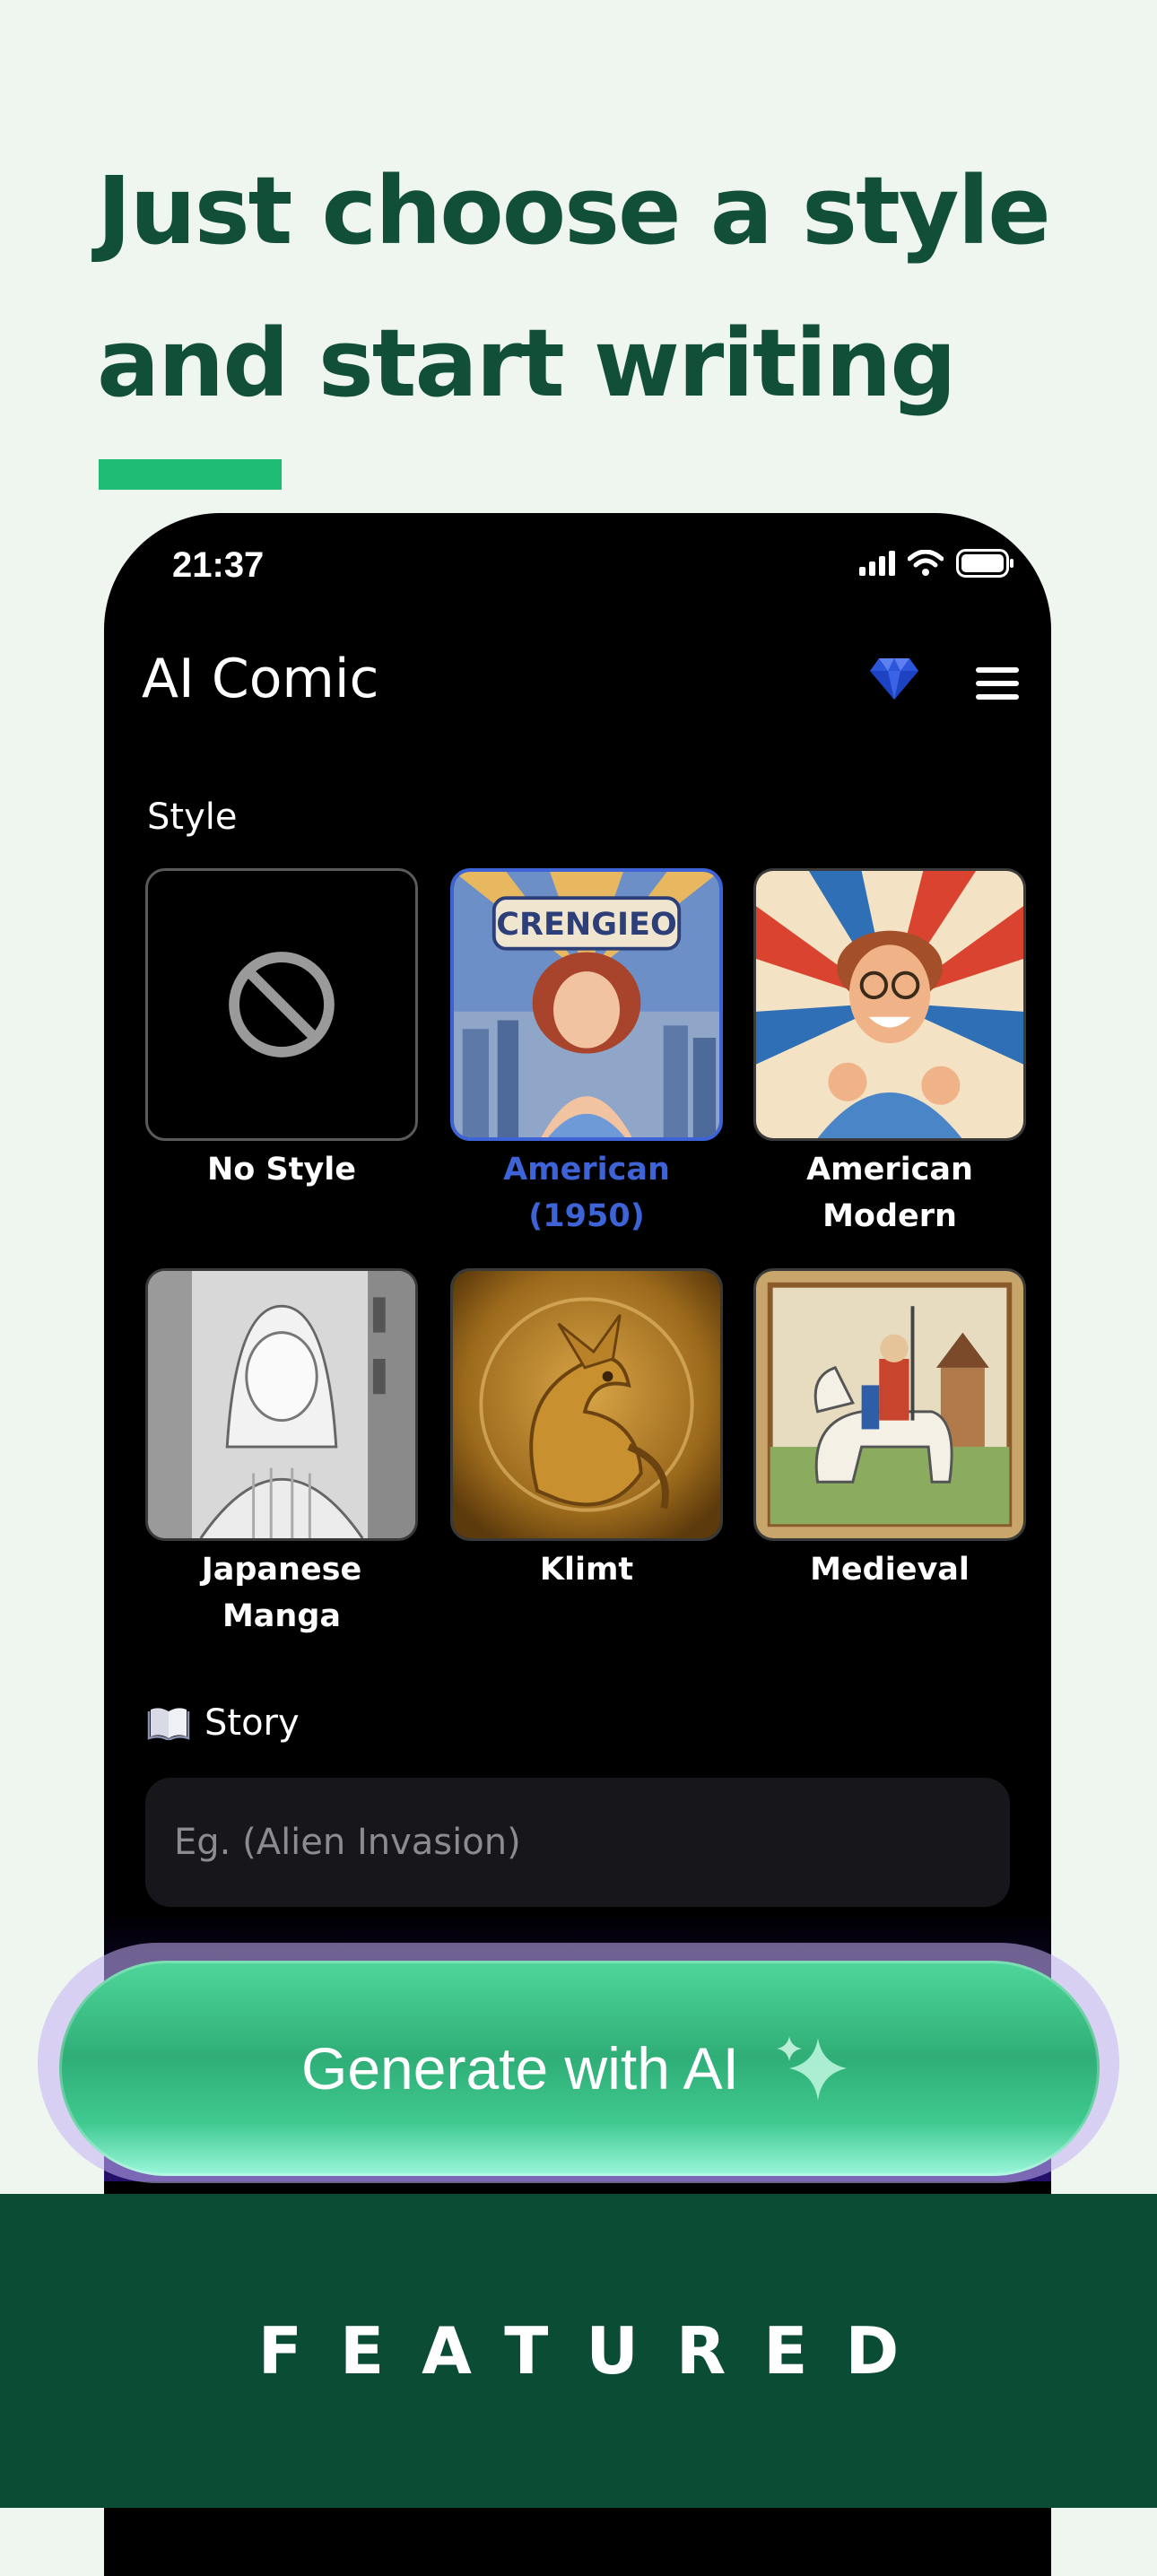 This screenshot has height=2576, width=1157. Describe the element at coordinates (590, 287) in the screenshot. I see `headline: Just choose a style and start writing` at that location.